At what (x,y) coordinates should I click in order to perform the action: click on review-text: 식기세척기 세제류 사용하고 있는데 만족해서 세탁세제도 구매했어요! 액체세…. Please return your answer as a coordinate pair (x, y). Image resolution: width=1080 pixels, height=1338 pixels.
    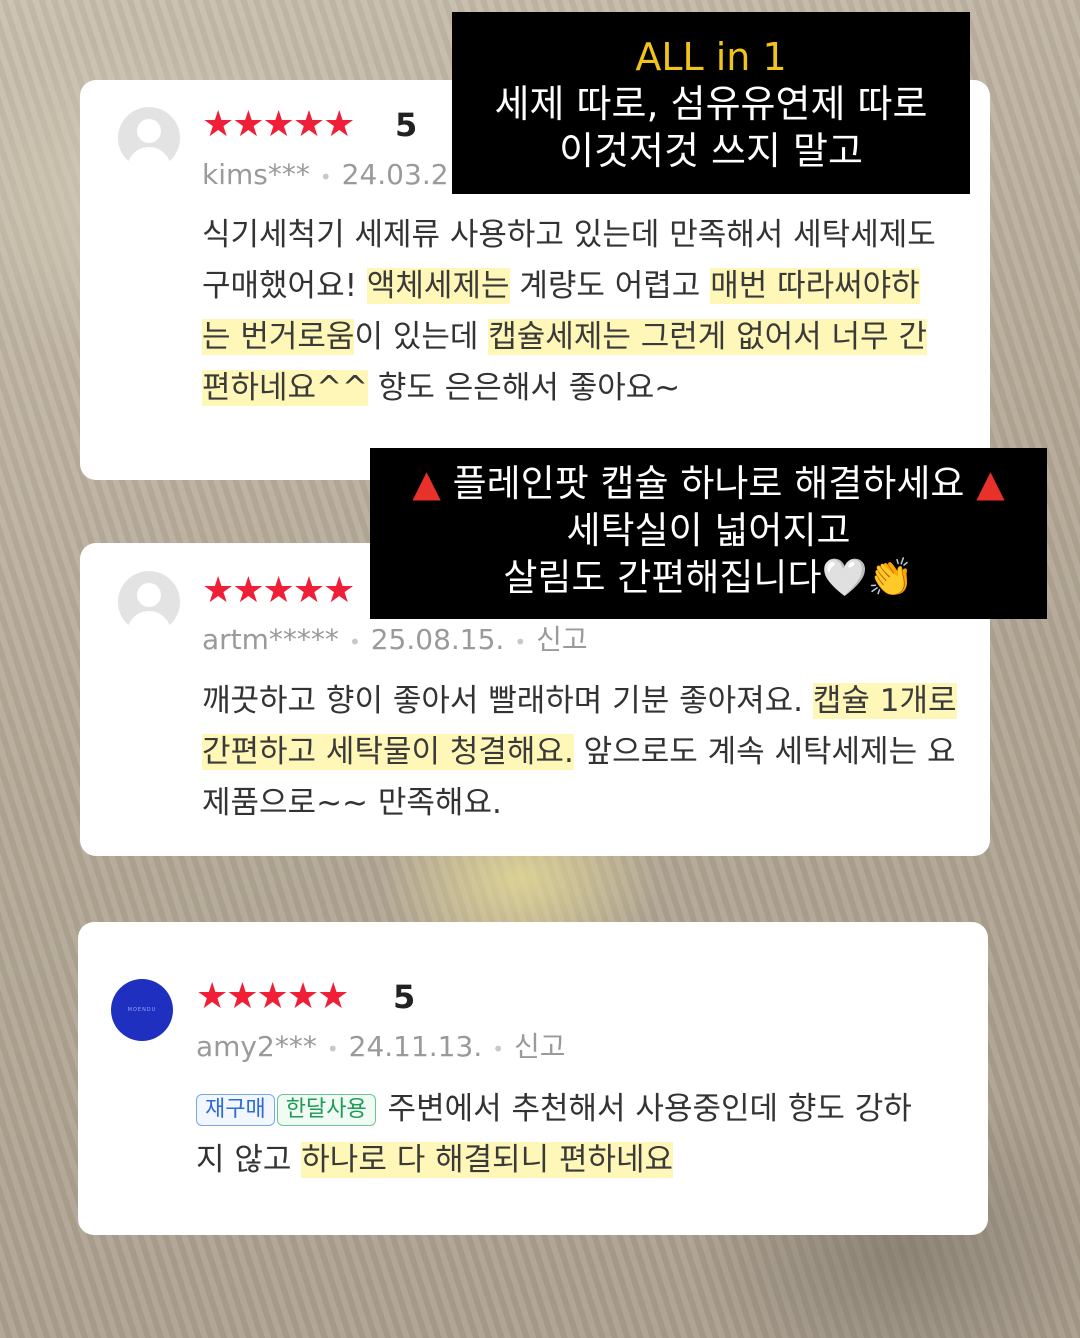
    Looking at the image, I should click on (569, 311).